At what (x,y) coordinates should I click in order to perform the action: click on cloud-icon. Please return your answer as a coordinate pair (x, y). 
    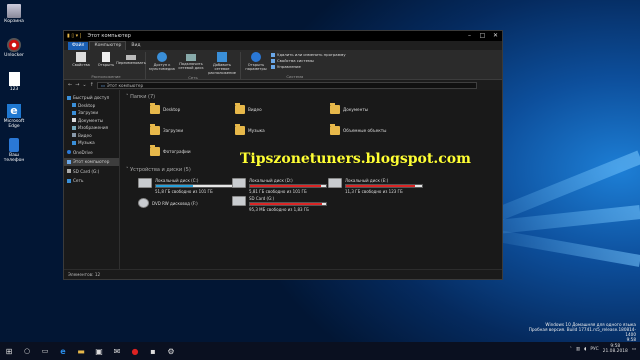
    Looking at the image, I should click on (69, 152).